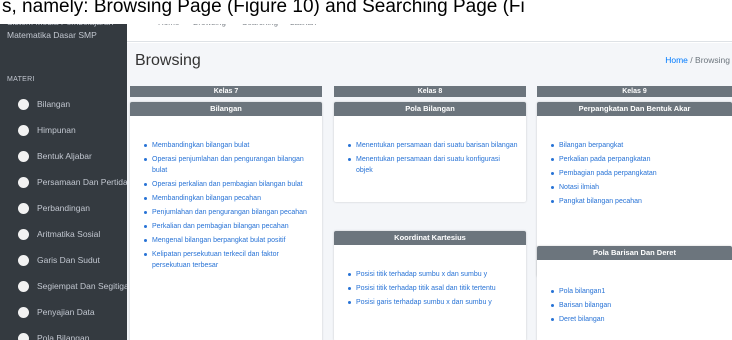  I want to click on sidebar-item-label: Himpunan, so click(56, 130).